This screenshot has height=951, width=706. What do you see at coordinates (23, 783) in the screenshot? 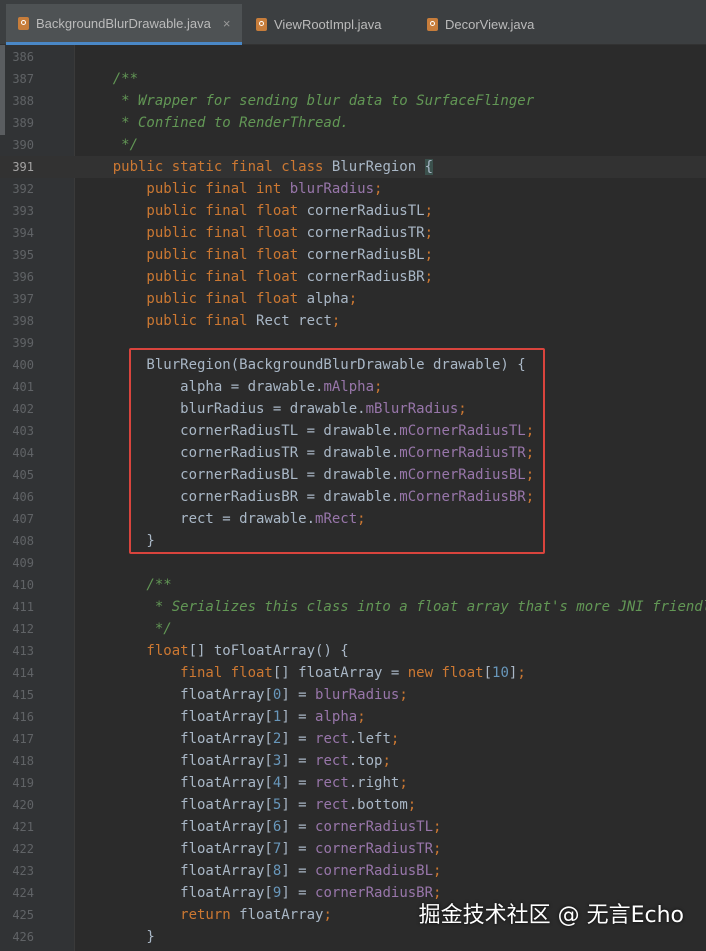
I see `line-number: 419` at bounding box center [23, 783].